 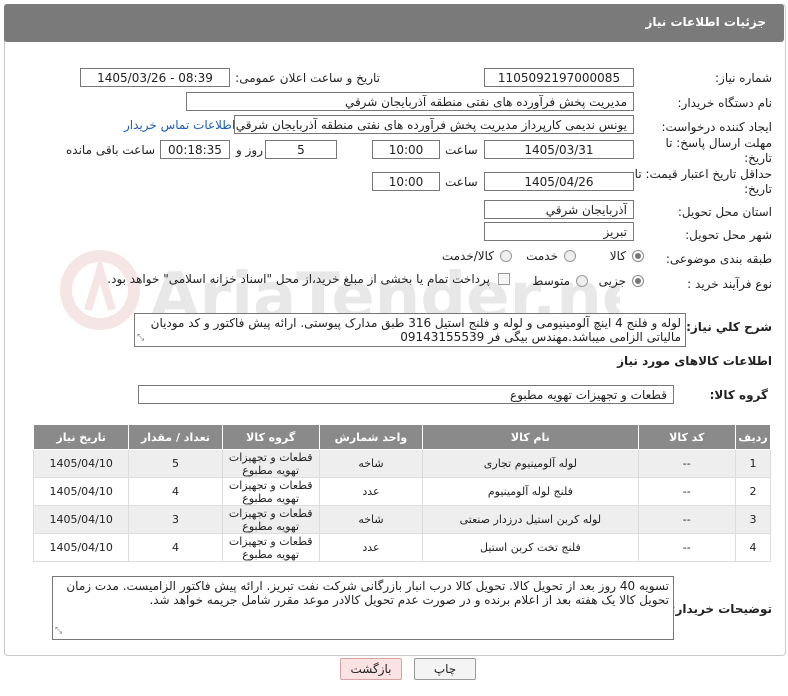 What do you see at coordinates (718, 150) in the screenshot?
I see `deadline-label: مهلت ارسال پاسخ: تا تاریخ:` at bounding box center [718, 150].